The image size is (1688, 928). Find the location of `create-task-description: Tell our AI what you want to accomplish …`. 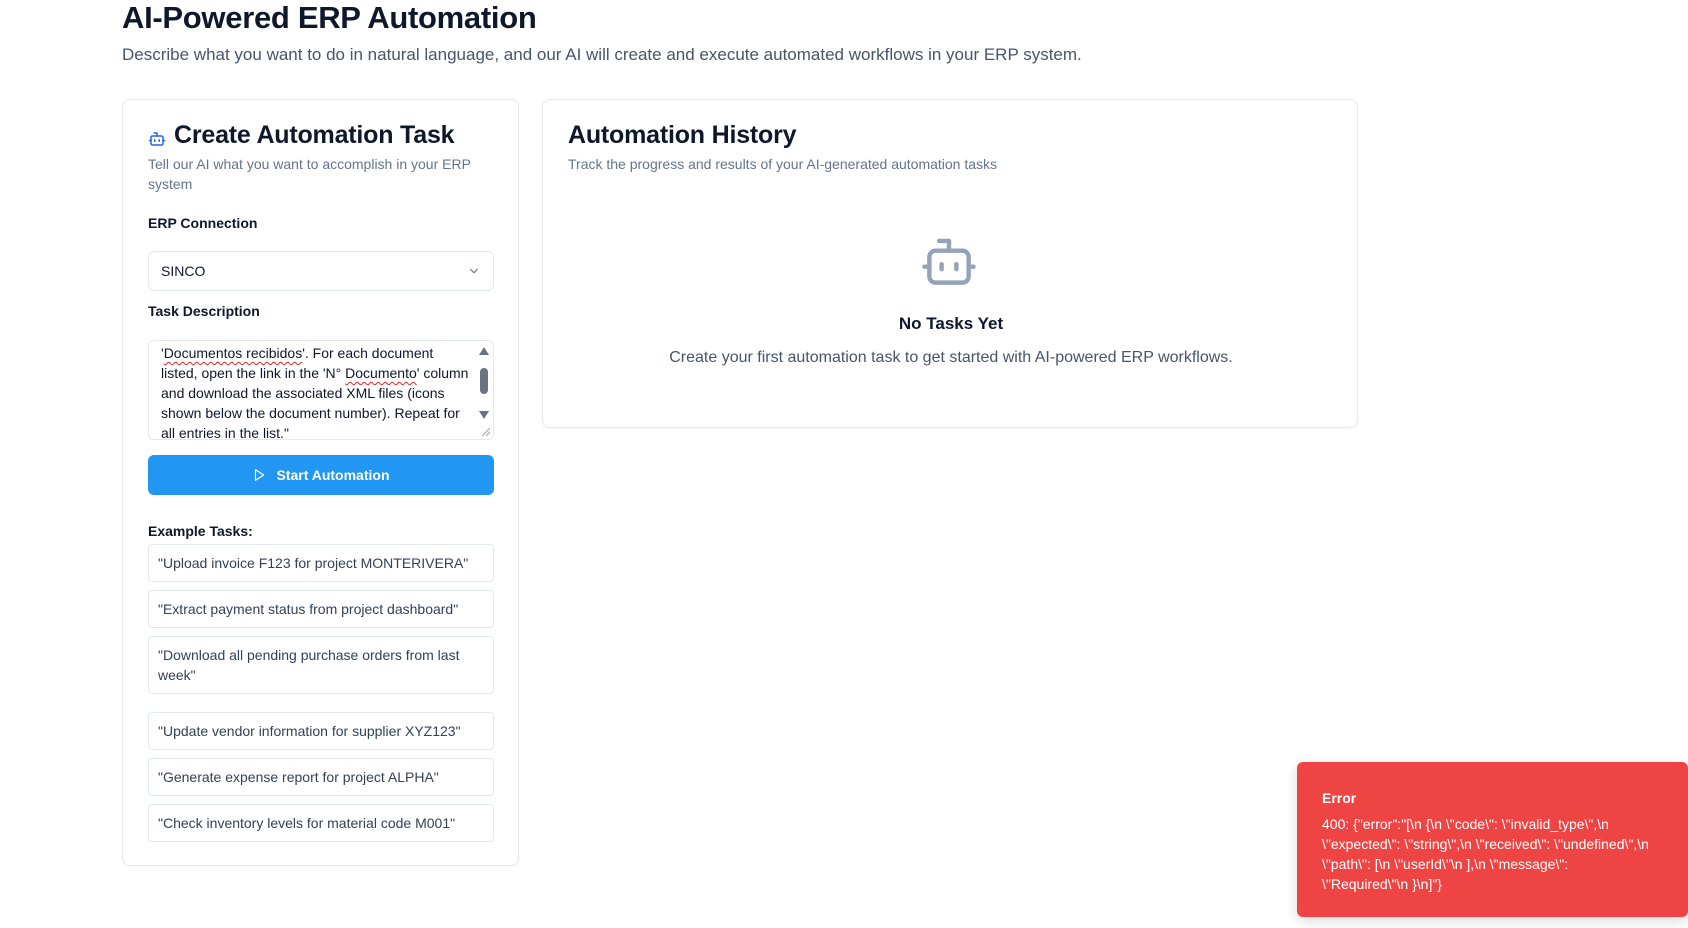

create-task-description: Tell our AI what you want to accomplish … is located at coordinates (309, 174).